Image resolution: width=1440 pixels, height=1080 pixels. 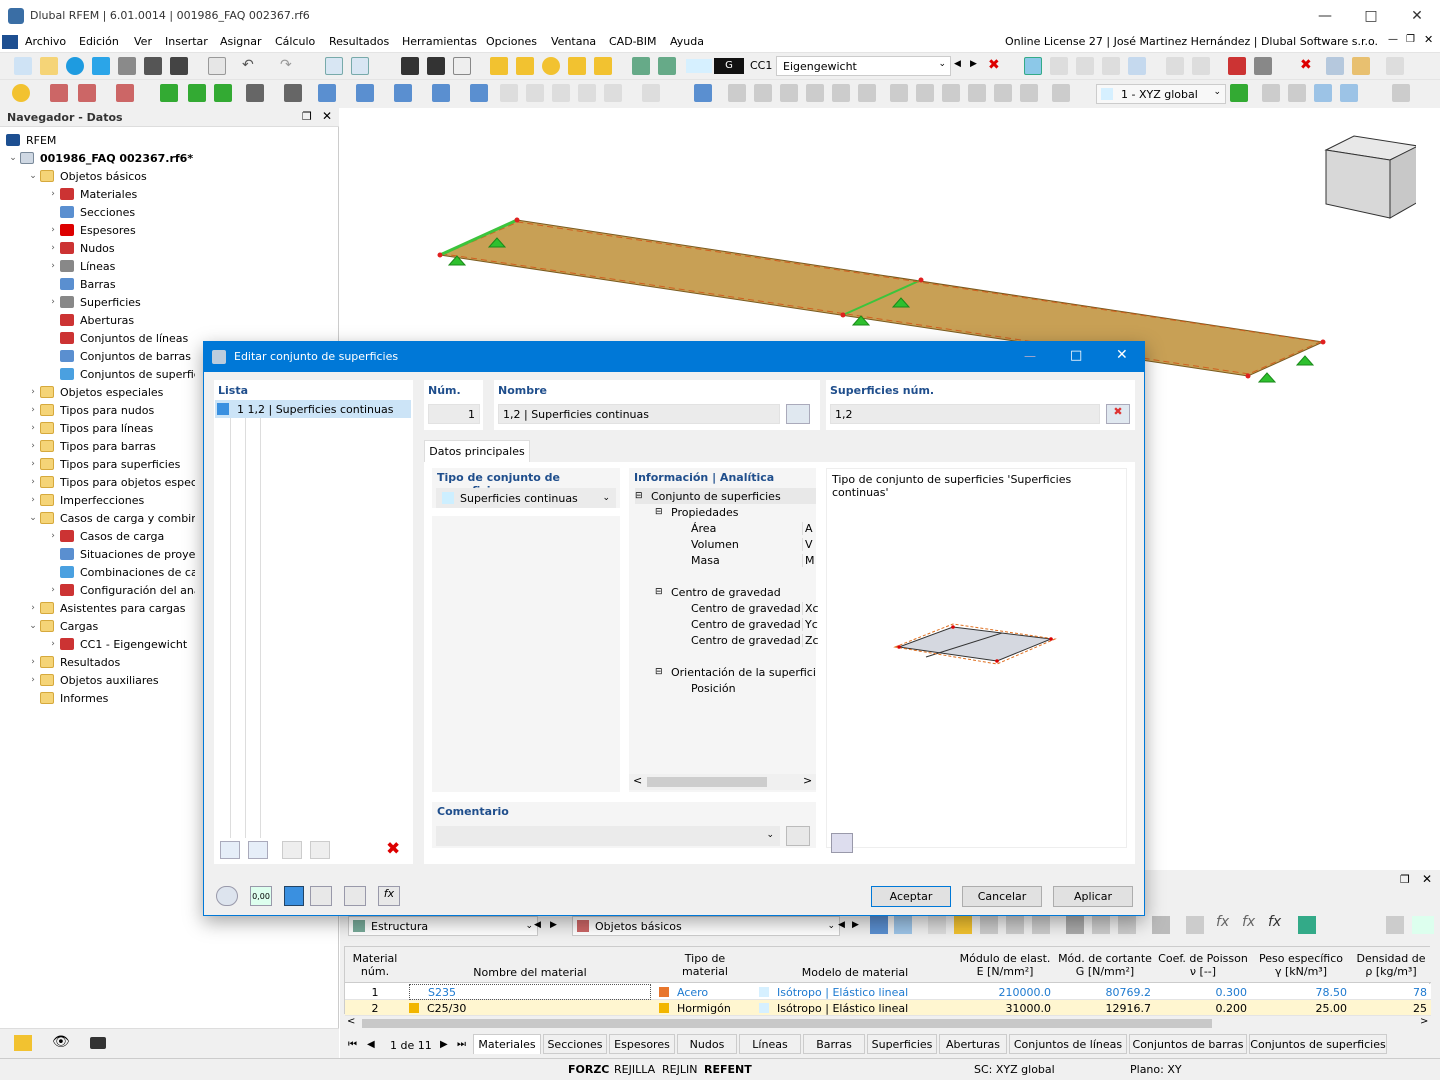 I want to click on abc-icon, so click(x=1195, y=925).